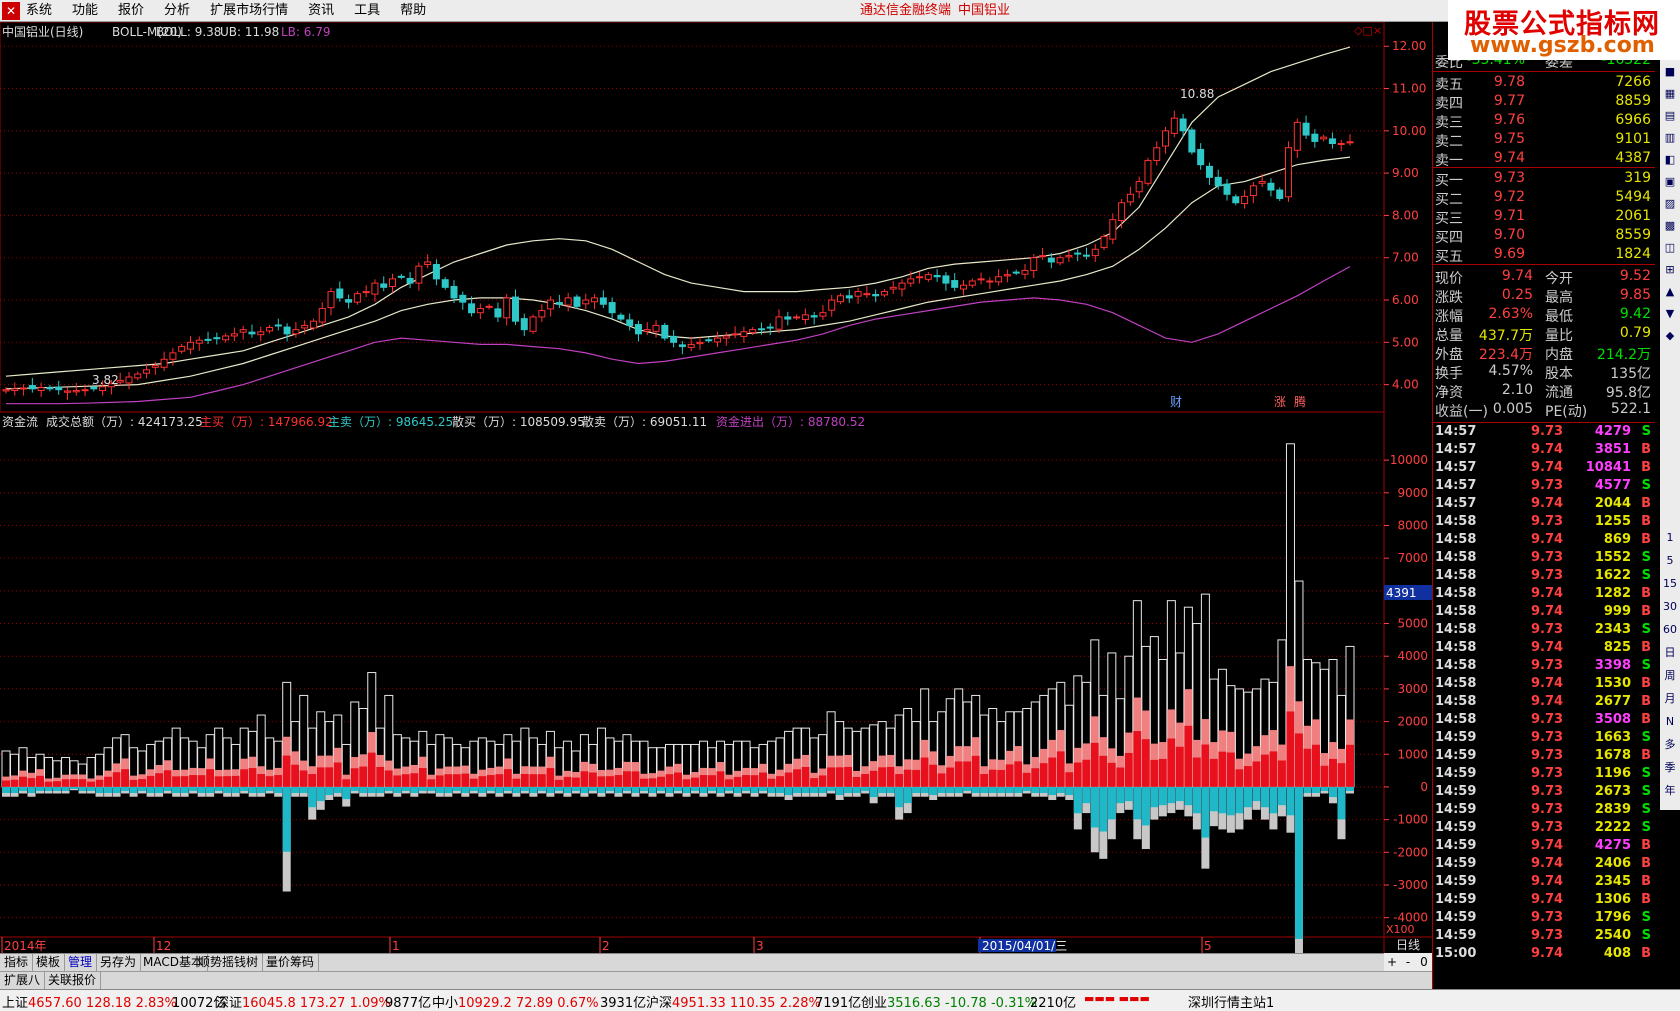 This screenshot has width=1680, height=1011. Describe the element at coordinates (23, 980) in the screenshot. I see `tab-extension: 扩展八` at that location.